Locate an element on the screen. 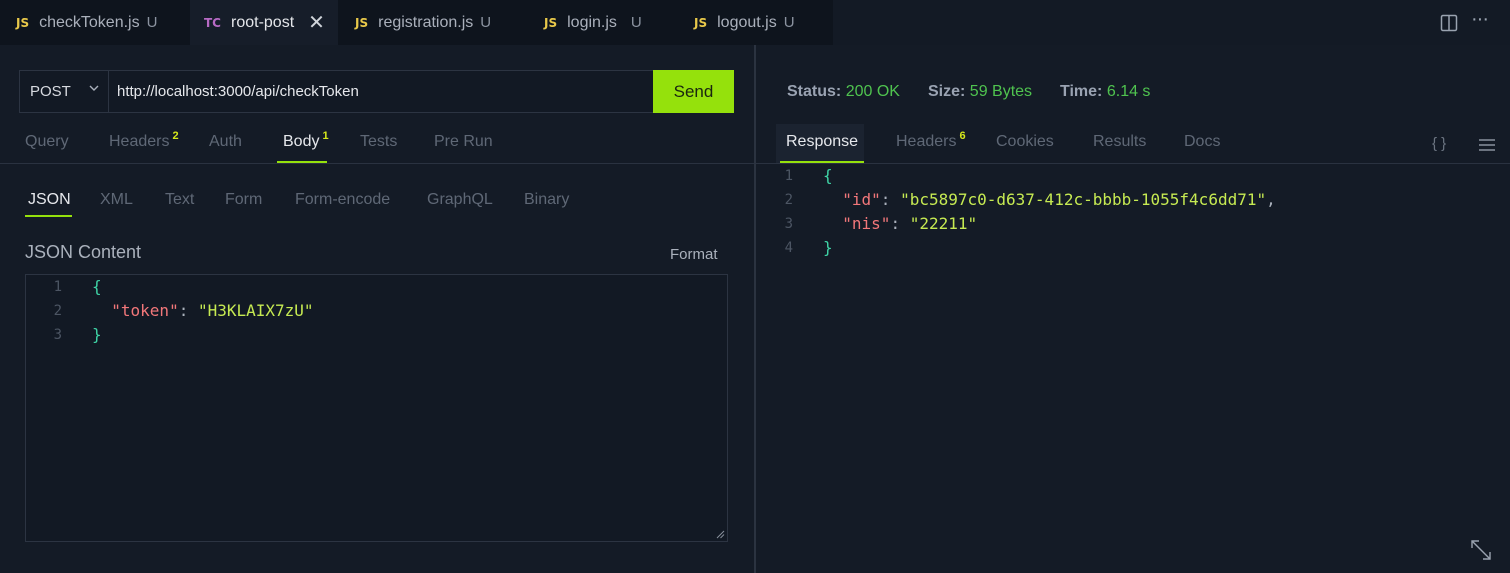 The width and height of the screenshot is (1510, 573). tab-root-post: TC root-post ✕ is located at coordinates (264, 22).